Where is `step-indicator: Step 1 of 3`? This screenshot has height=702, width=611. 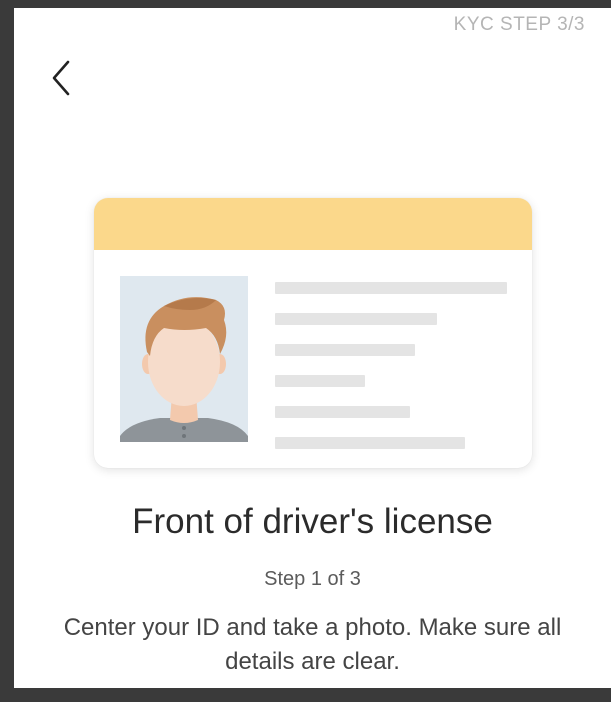 step-indicator: Step 1 of 3 is located at coordinates (312, 579).